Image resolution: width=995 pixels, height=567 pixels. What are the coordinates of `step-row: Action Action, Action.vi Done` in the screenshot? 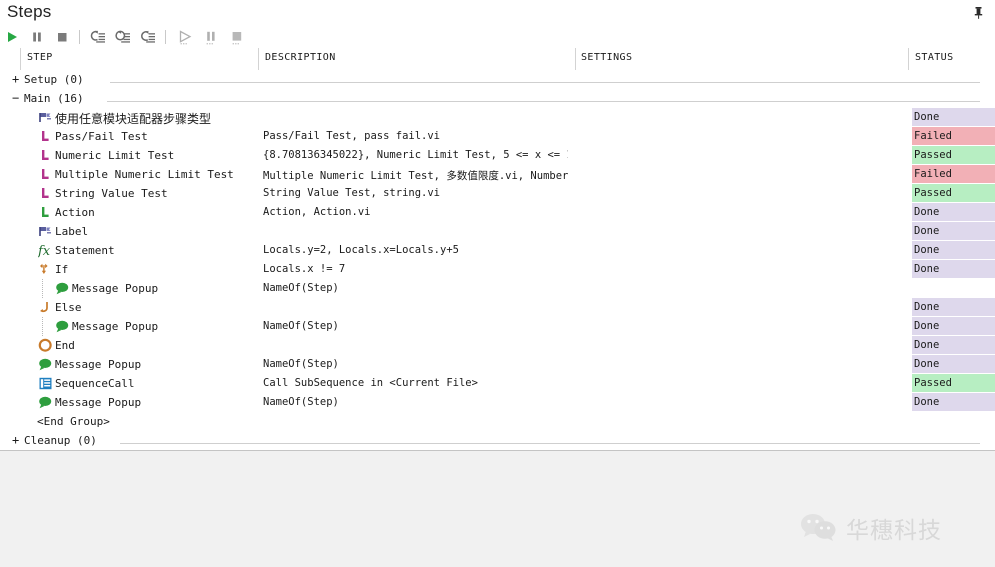 It's located at (497, 212).